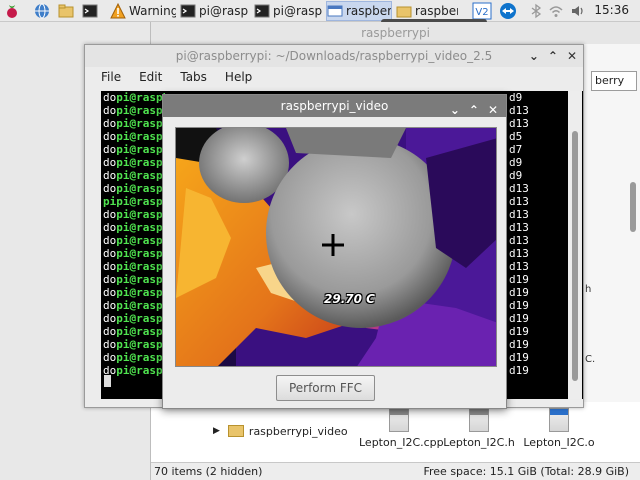 This screenshot has width=640, height=480. Describe the element at coordinates (224, 11) in the screenshot. I see `task-terminal-1-label: pi@rasp` at that location.